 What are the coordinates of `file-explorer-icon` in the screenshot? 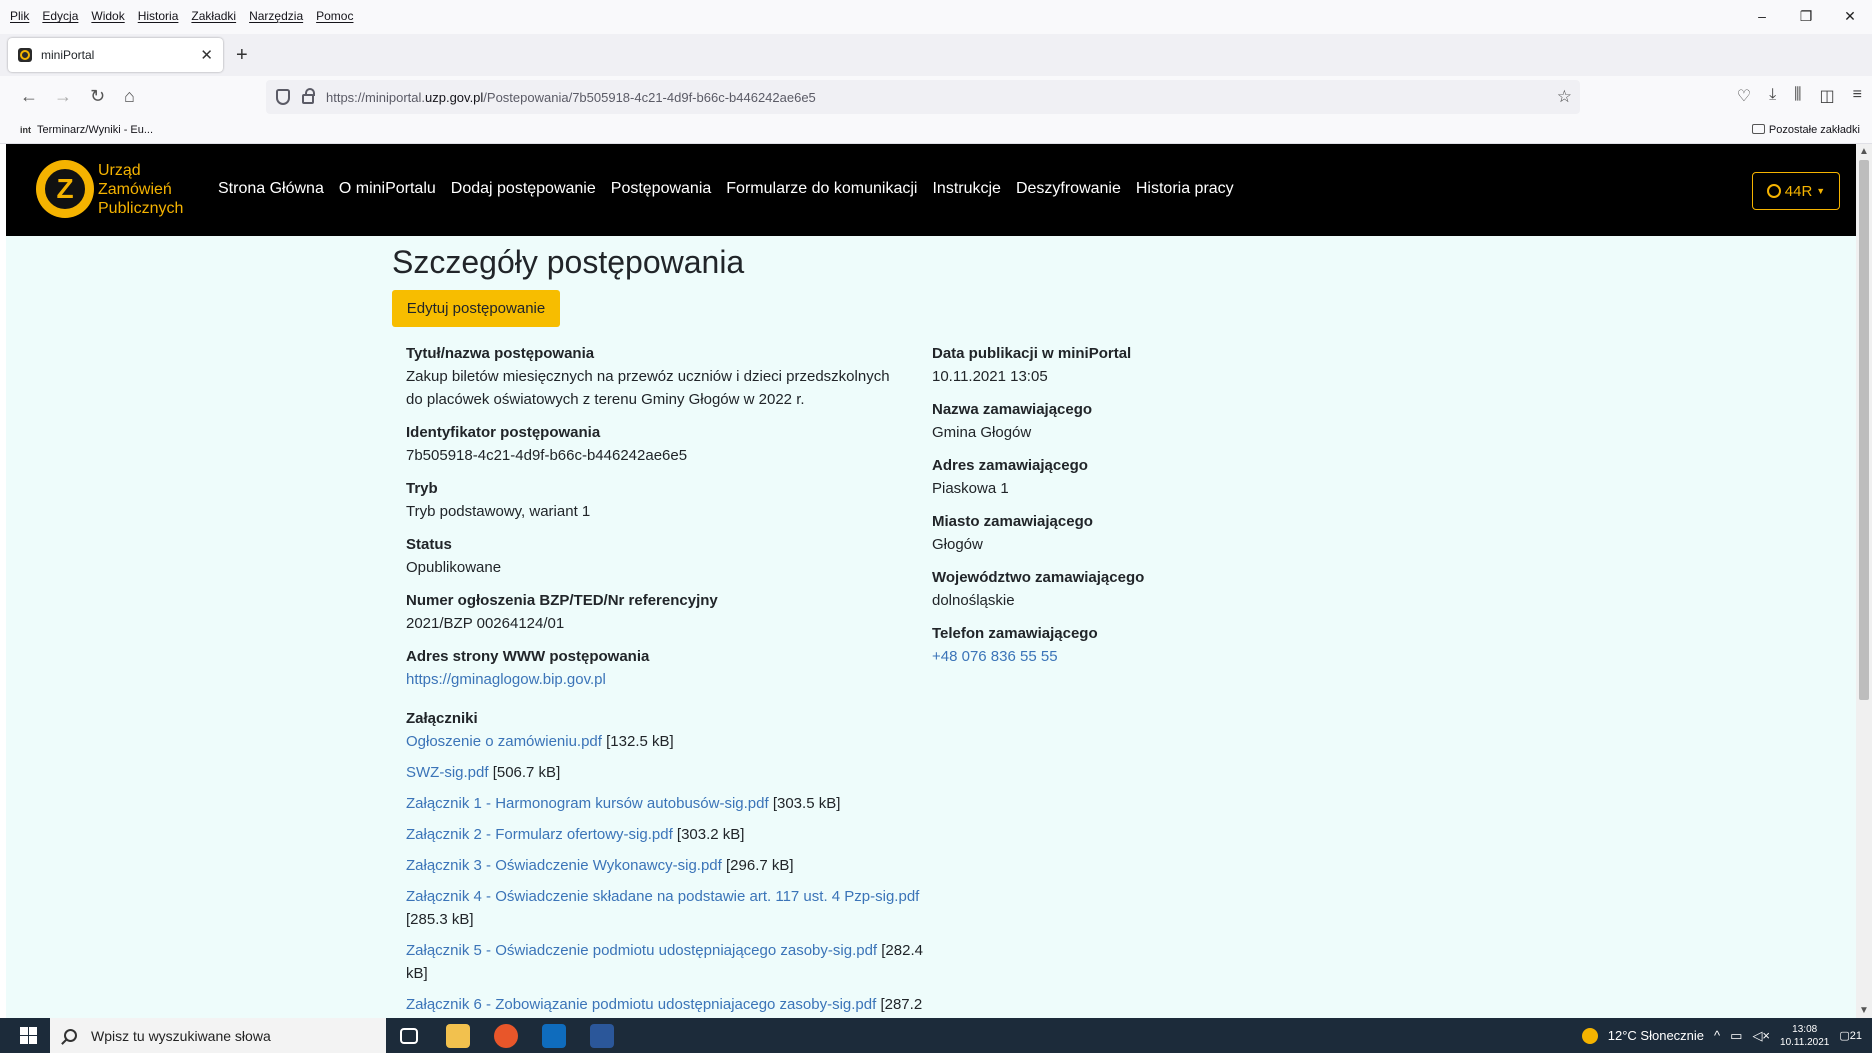 It's located at (458, 1036).